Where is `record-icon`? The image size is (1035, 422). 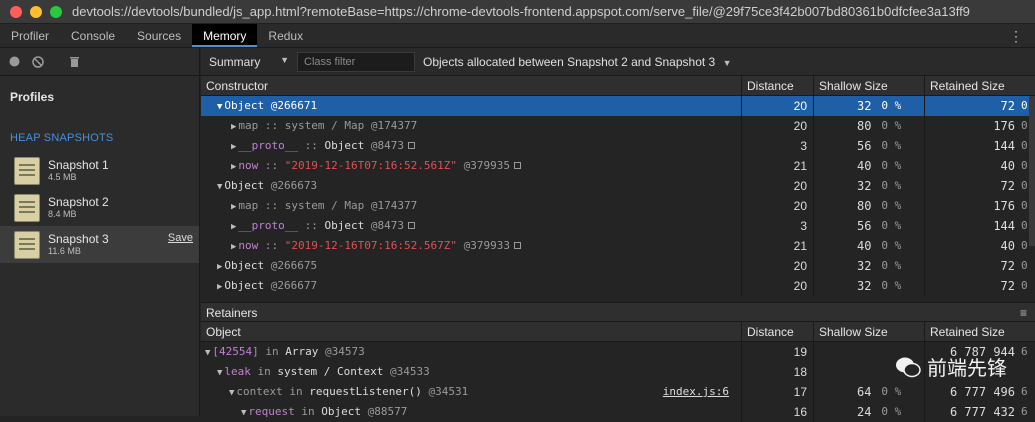 record-icon is located at coordinates (14, 62).